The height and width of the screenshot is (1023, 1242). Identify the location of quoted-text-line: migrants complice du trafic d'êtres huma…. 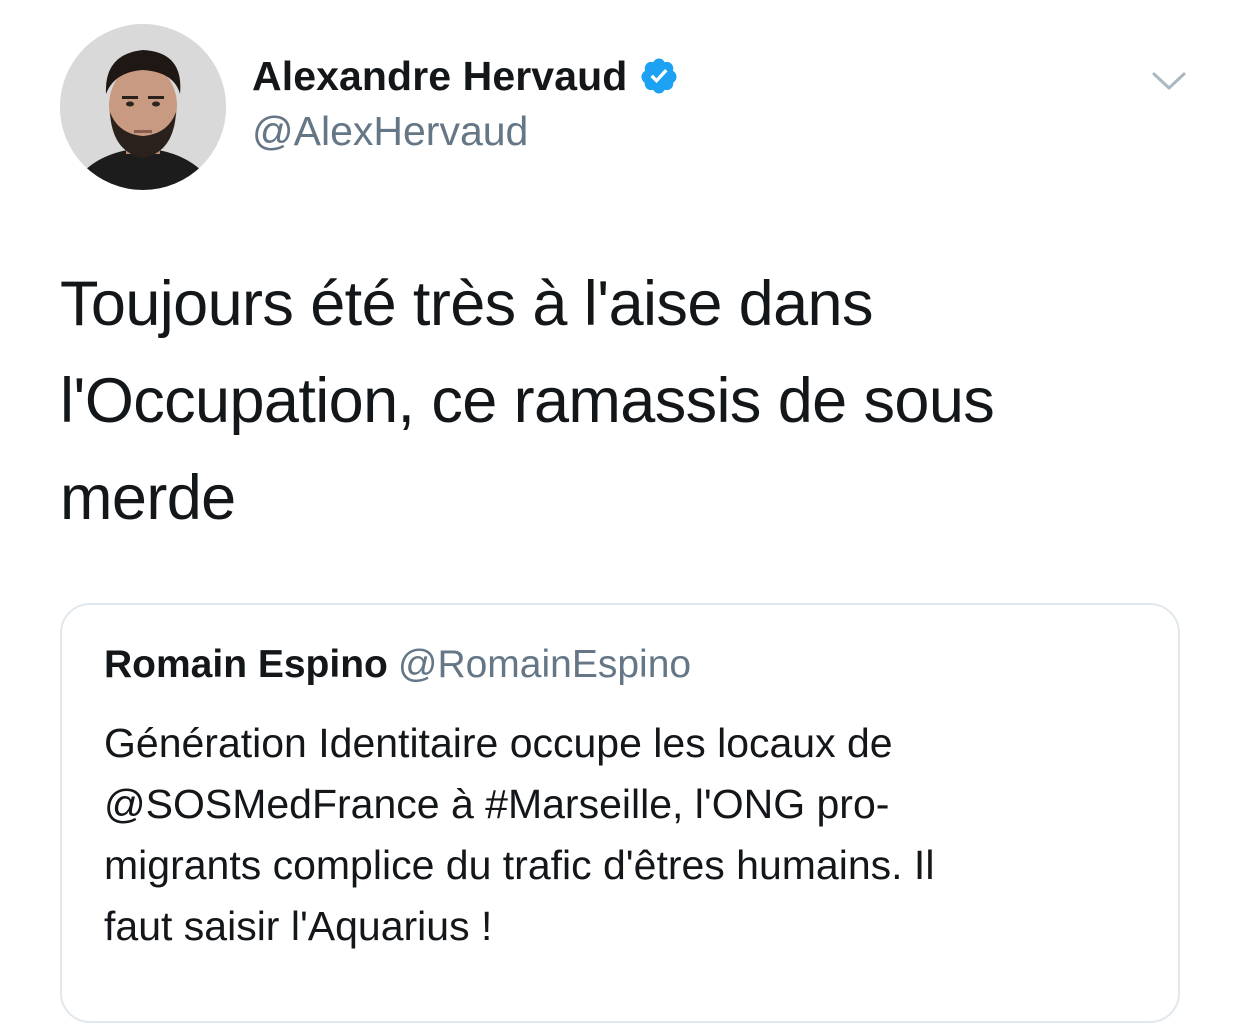
(519, 865).